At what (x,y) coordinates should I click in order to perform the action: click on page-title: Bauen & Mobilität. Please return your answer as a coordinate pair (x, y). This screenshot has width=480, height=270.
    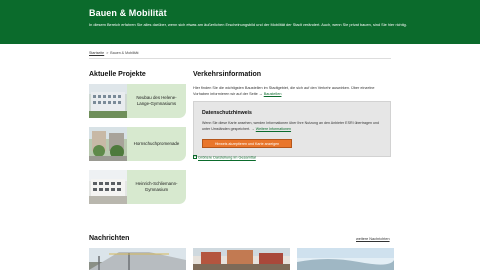
    Looking at the image, I should click on (128, 13).